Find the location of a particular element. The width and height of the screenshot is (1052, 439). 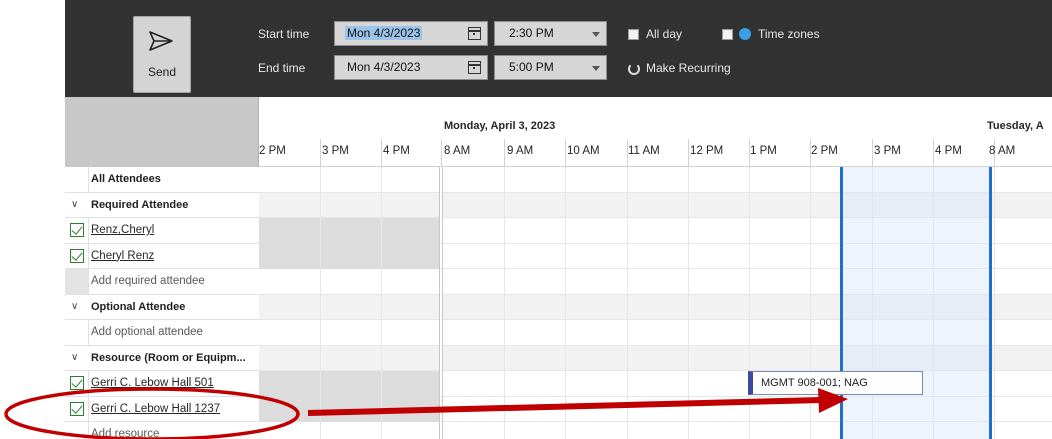

attendee-row: Cheryl Renz is located at coordinates (162, 256).